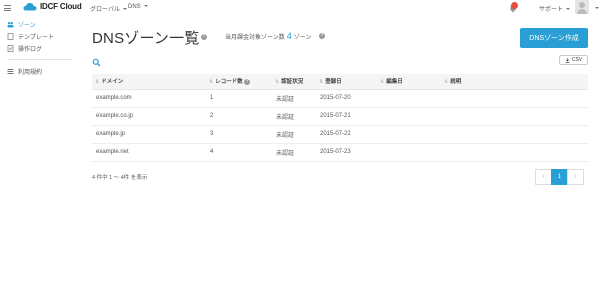 The width and height of the screenshot is (600, 283). I want to click on zone-icon, so click(10, 24).